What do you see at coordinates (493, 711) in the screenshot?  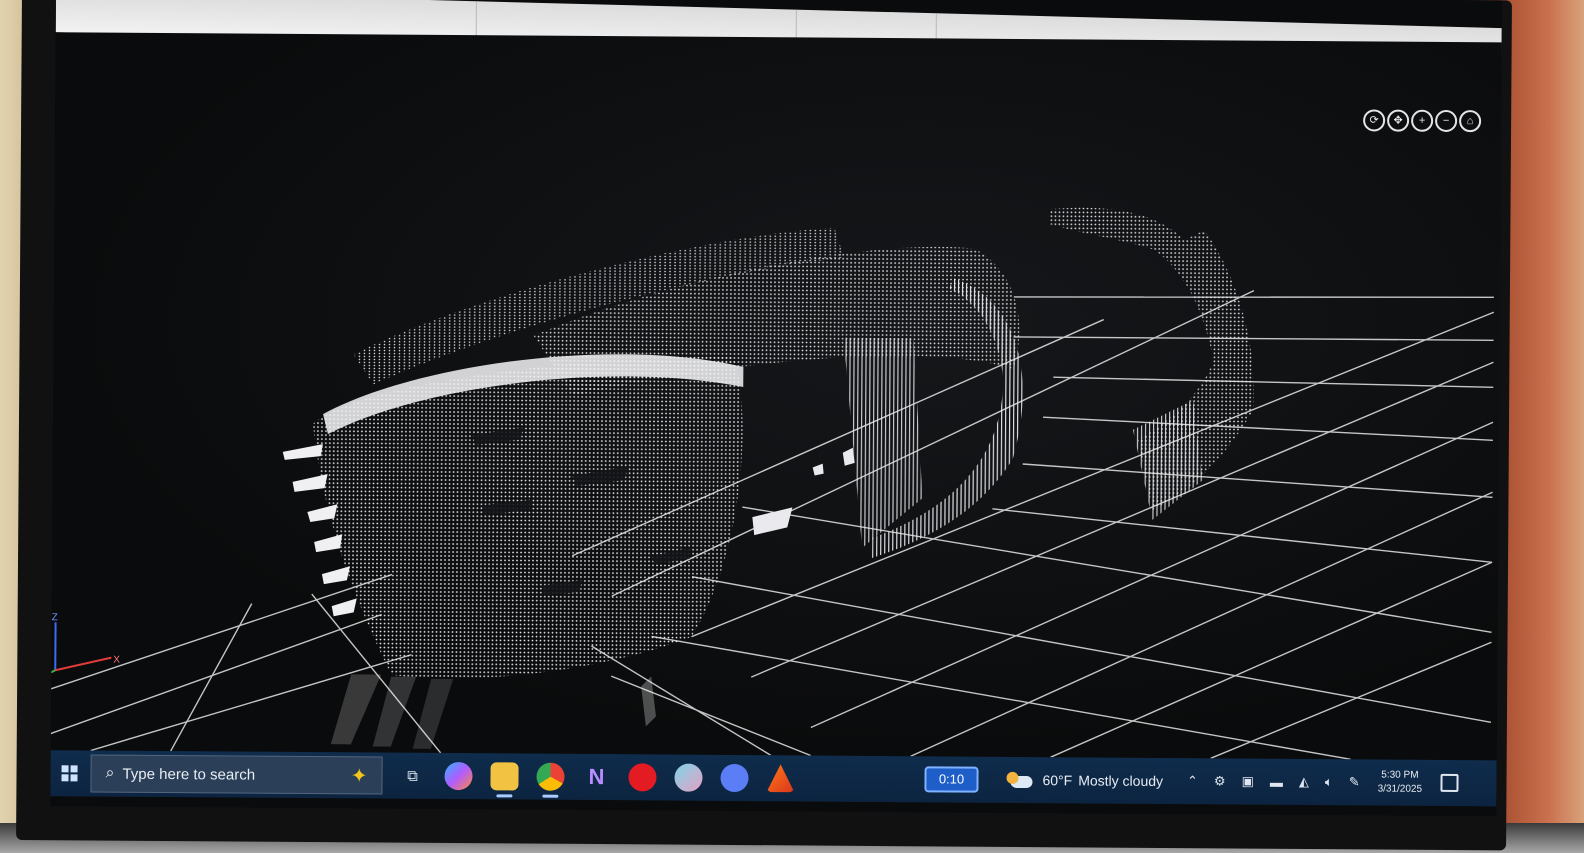 I see `screen-glare` at bounding box center [493, 711].